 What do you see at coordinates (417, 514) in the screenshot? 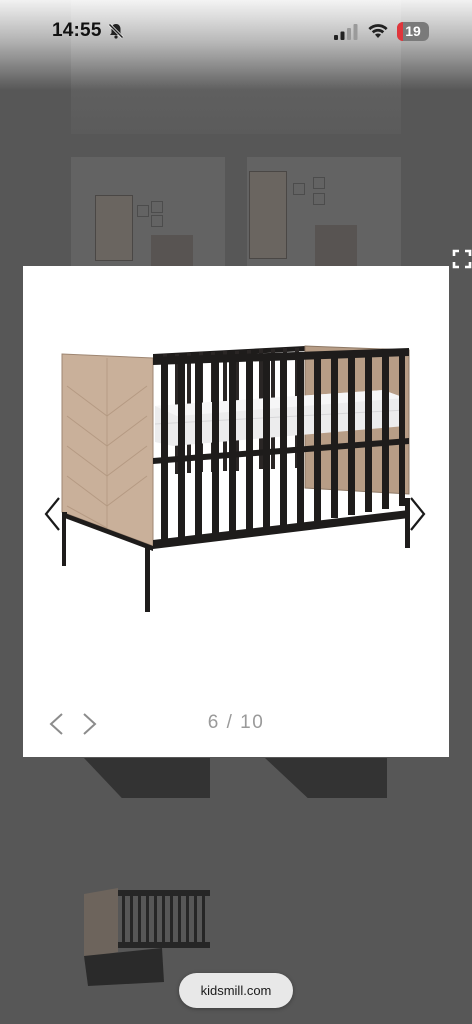
I see `chevron-right-icon` at bounding box center [417, 514].